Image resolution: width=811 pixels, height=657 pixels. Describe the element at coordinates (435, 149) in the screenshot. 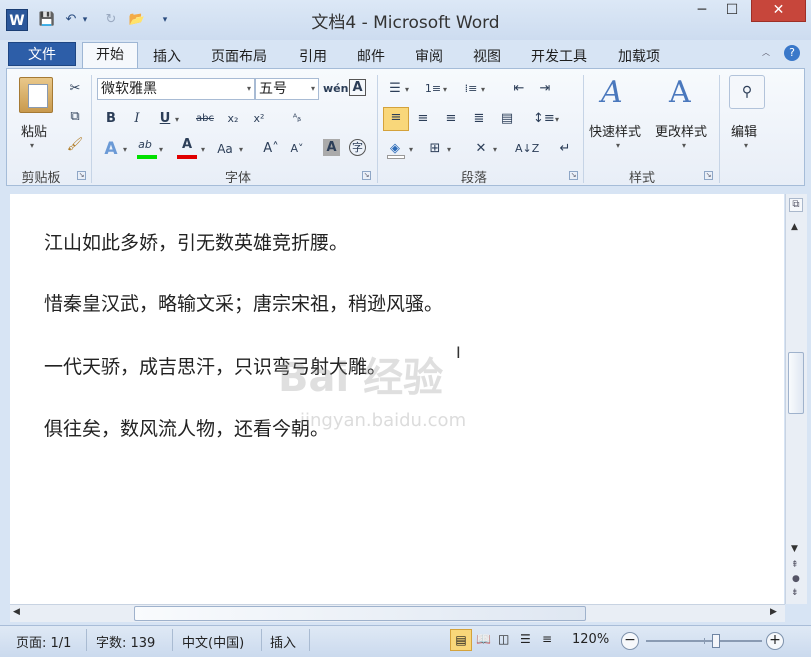

I see `borders-icon: ⊞` at that location.